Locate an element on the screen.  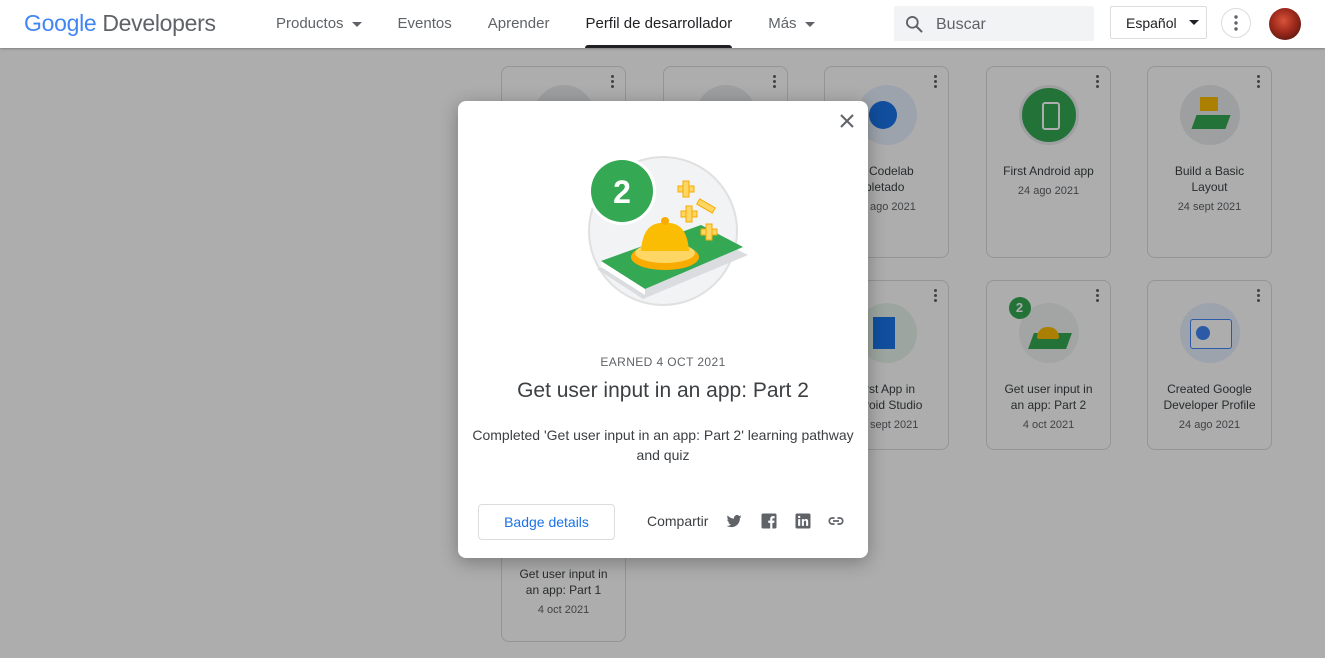
facebook-icon is located at coordinates (769, 521).